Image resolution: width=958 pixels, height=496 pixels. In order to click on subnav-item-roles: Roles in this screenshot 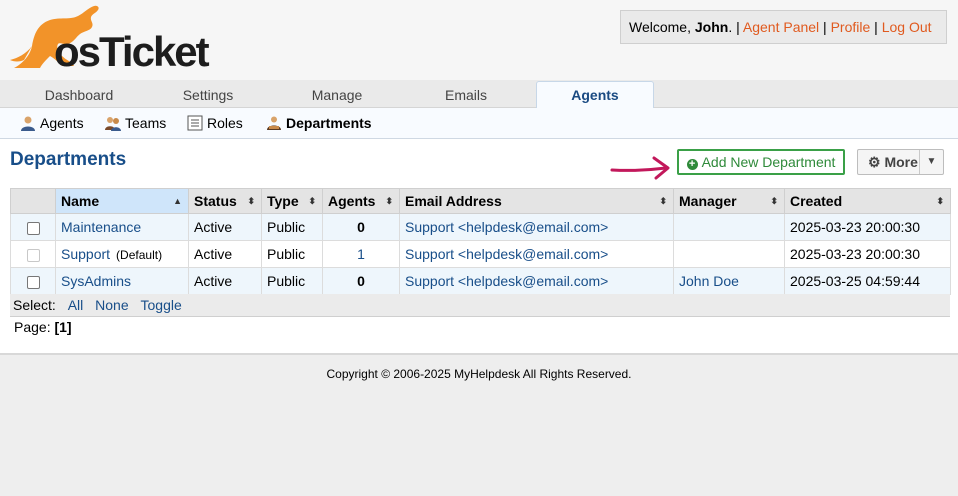, I will do `click(215, 123)`.